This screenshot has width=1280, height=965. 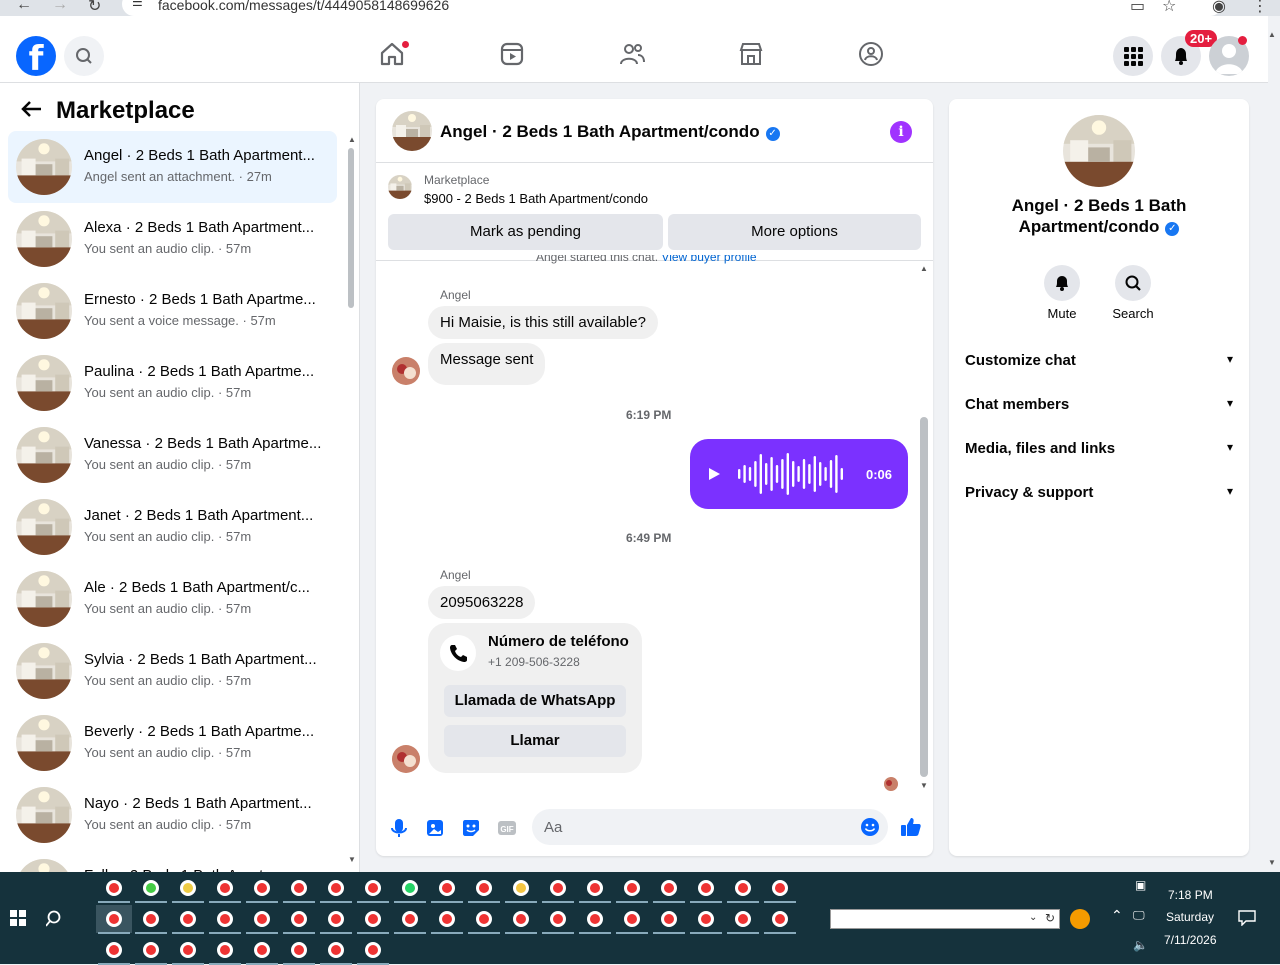 I want to click on menu-kebab-icon: ⋮, so click(x=1260, y=8).